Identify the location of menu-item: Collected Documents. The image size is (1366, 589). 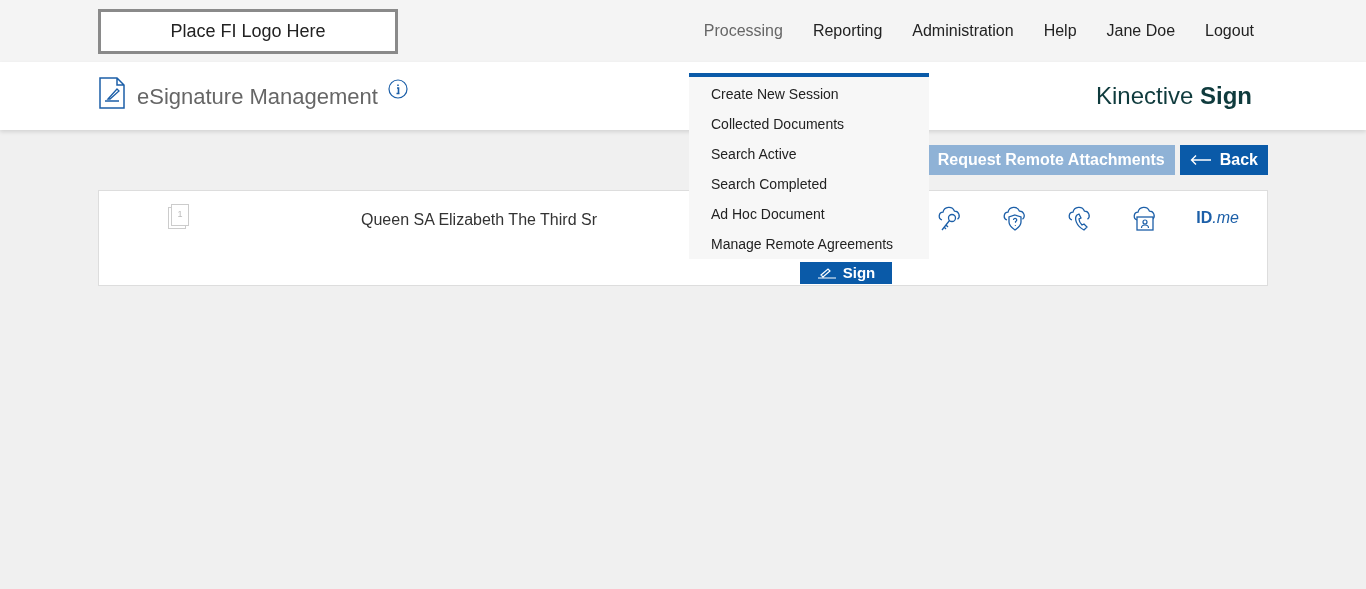
(809, 124).